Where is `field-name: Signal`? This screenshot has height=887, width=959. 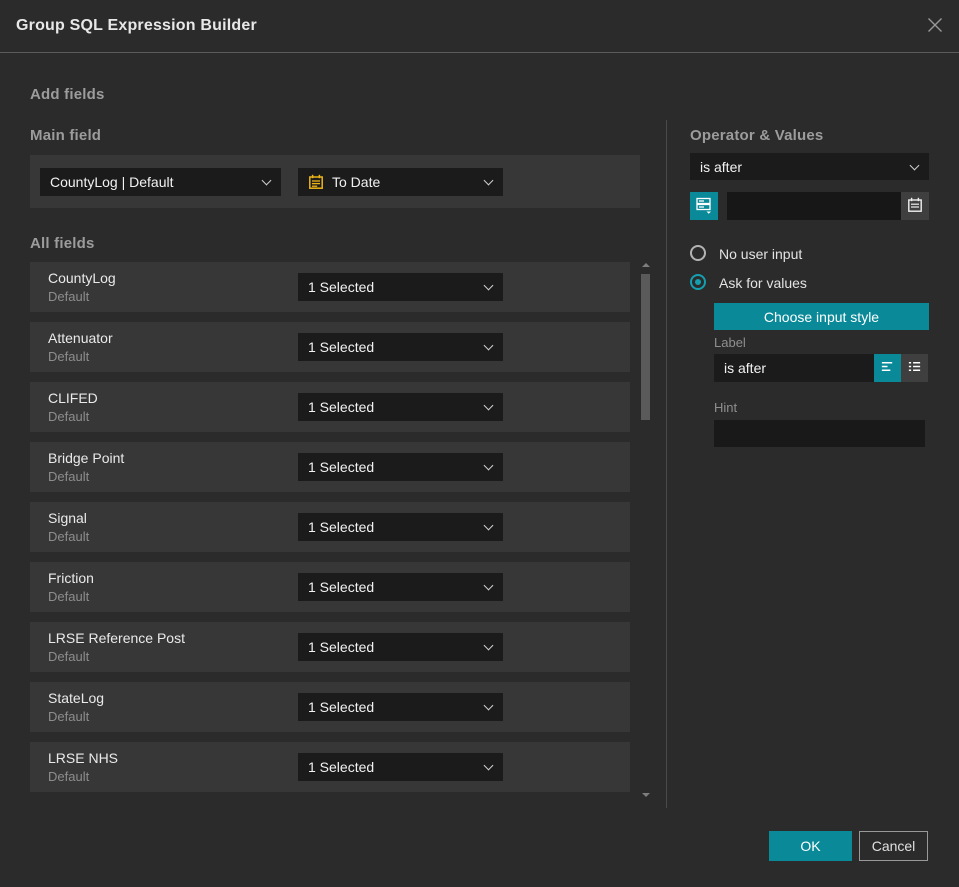
field-name: Signal is located at coordinates (67, 518).